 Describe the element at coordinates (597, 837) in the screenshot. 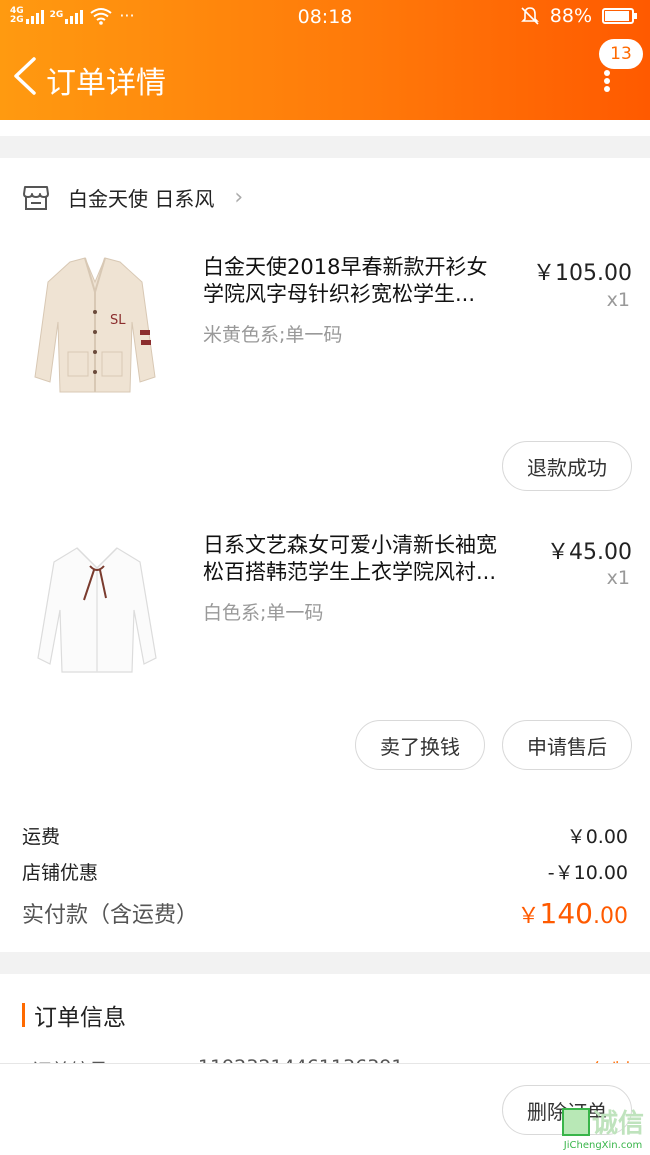

I see `shipping-value: ￥0.00` at that location.